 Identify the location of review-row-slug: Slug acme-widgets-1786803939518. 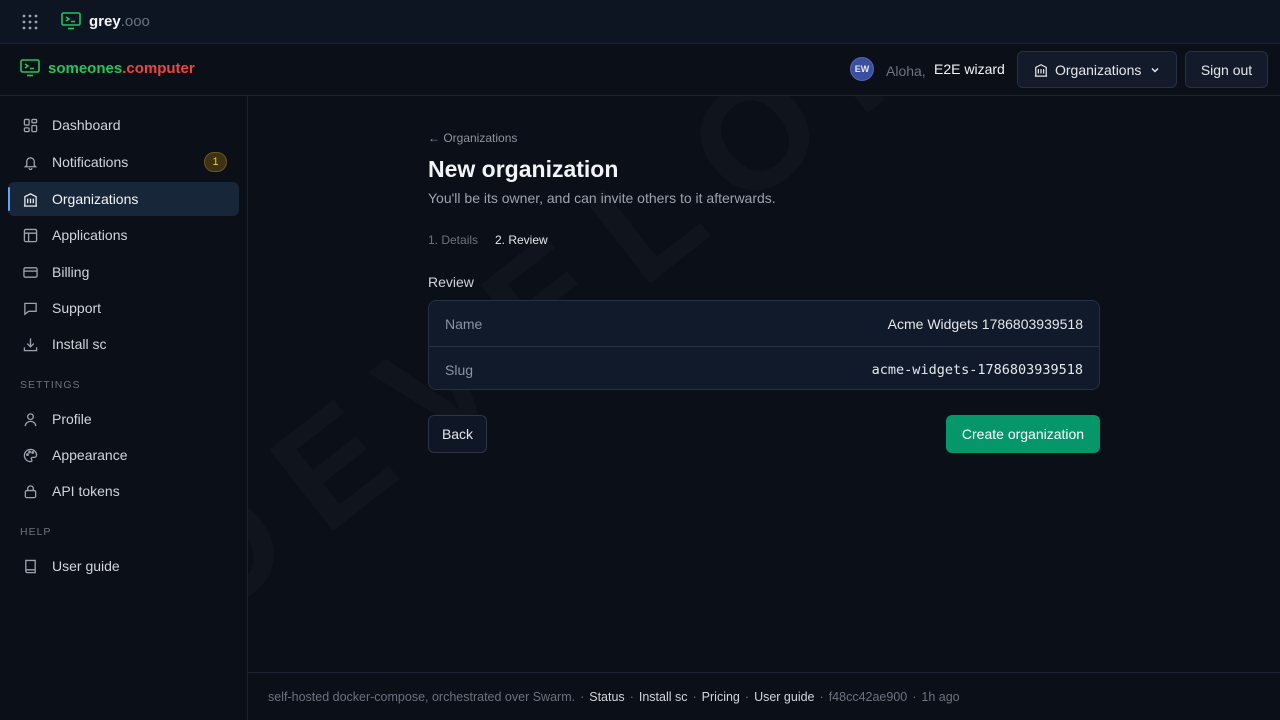
(764, 367).